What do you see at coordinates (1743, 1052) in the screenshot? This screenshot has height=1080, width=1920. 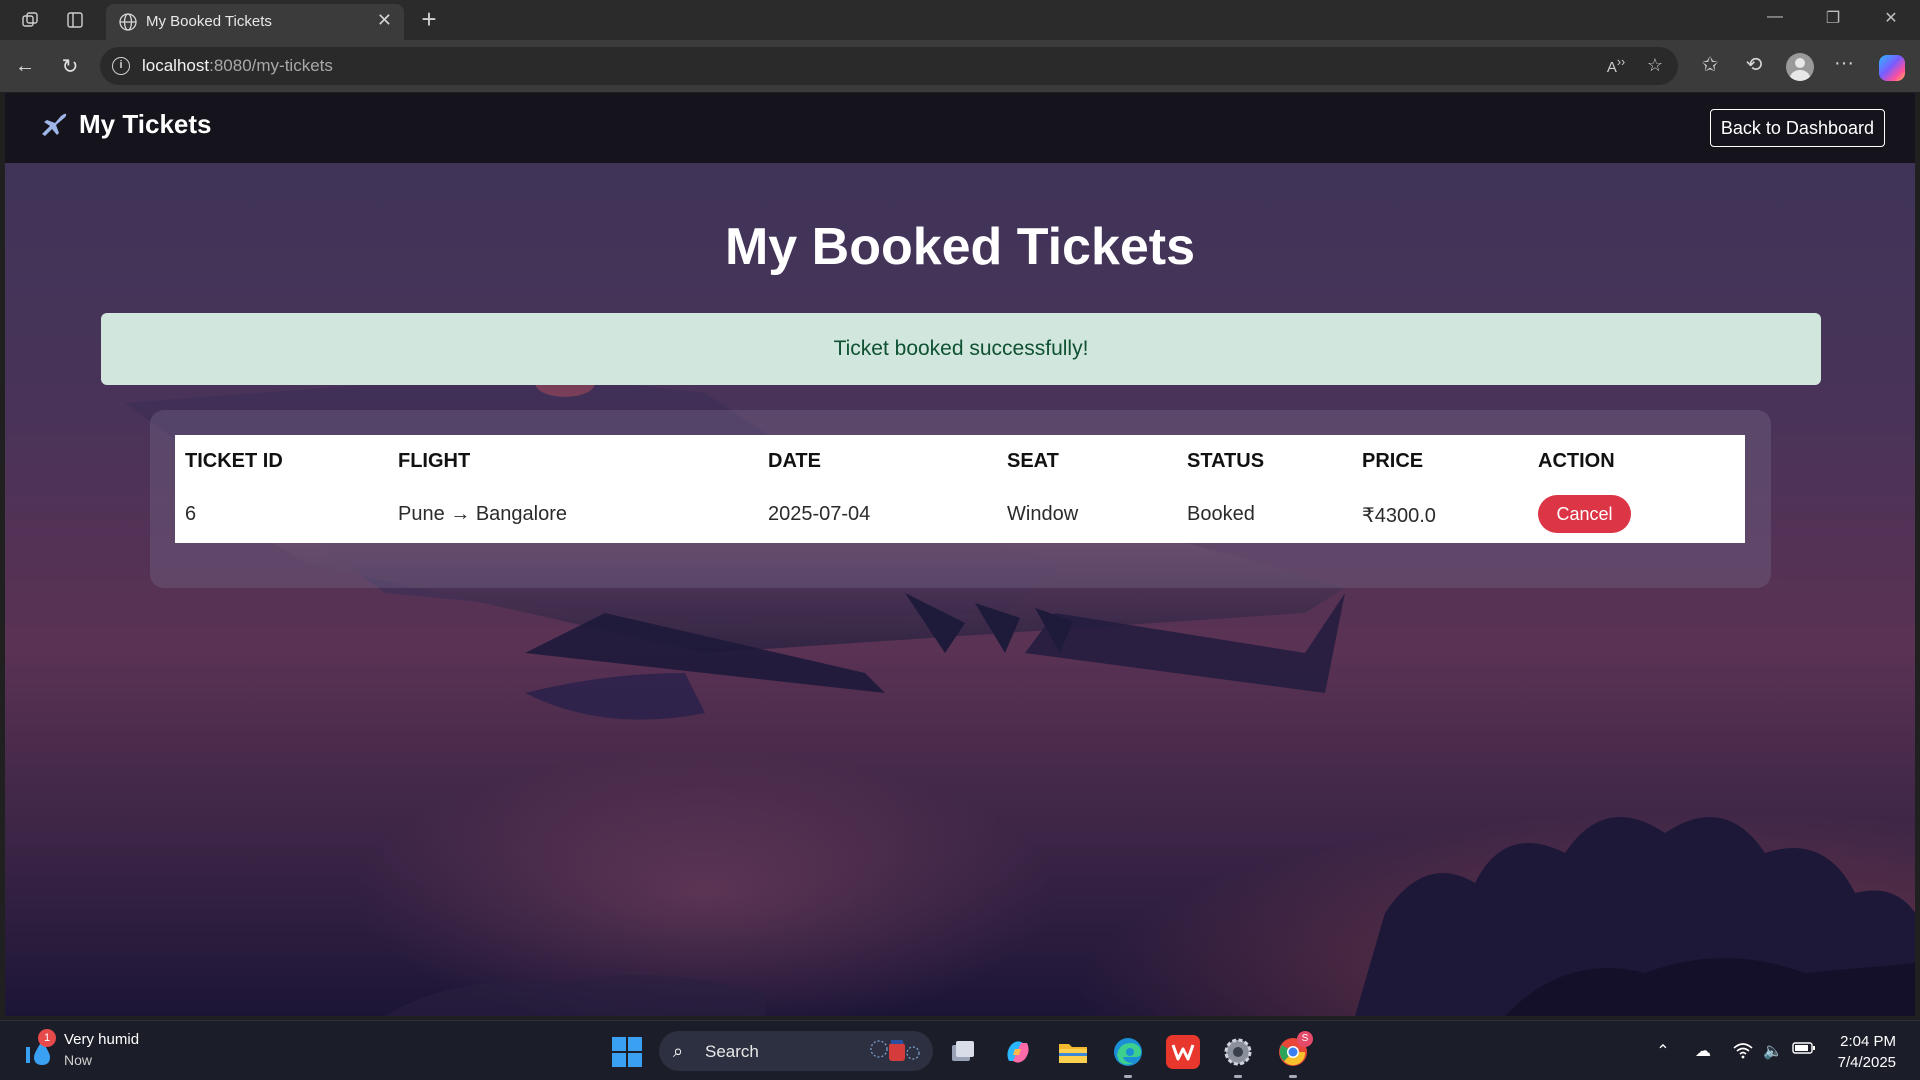 I see `wifi-icon` at bounding box center [1743, 1052].